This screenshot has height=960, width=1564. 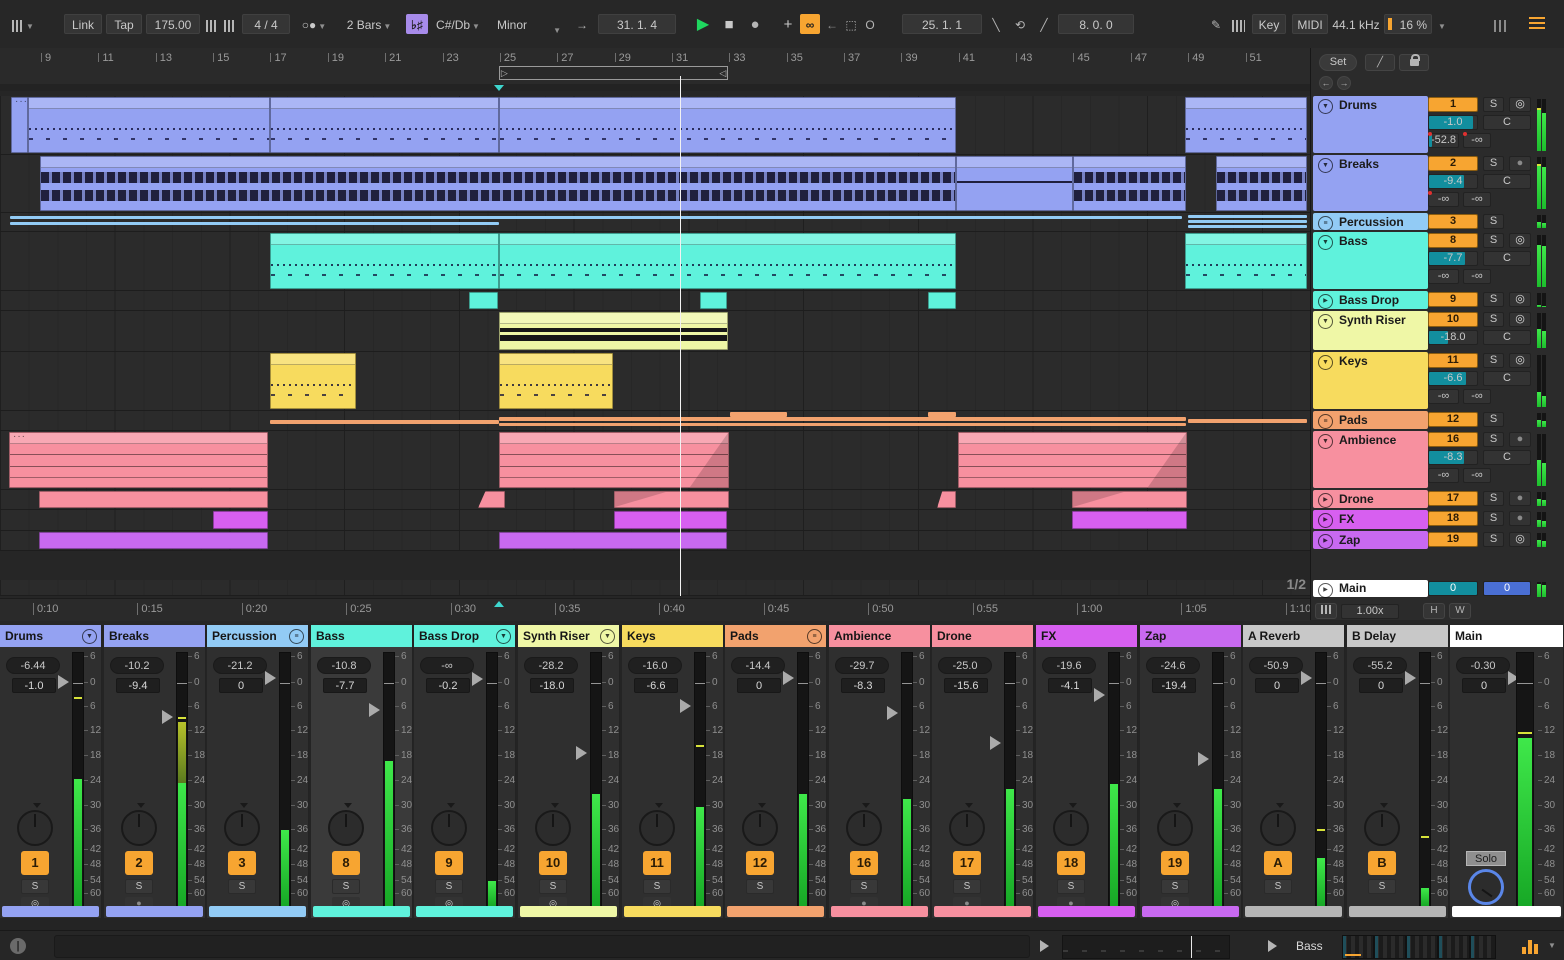 What do you see at coordinates (464, 636) in the screenshot?
I see `mixer-track-title: Bass Drop ▼` at bounding box center [464, 636].